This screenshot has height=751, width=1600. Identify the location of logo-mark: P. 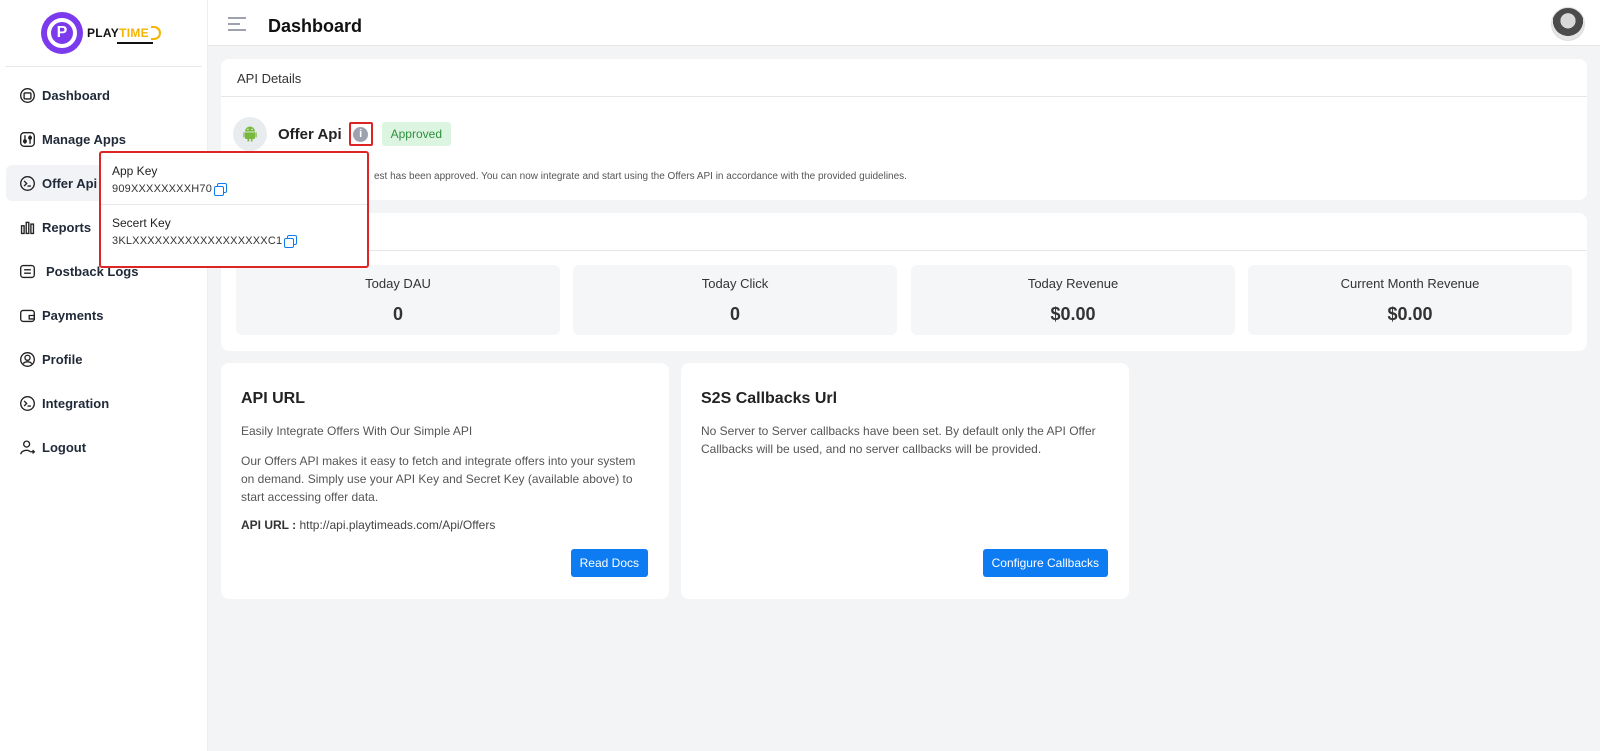
(62, 33).